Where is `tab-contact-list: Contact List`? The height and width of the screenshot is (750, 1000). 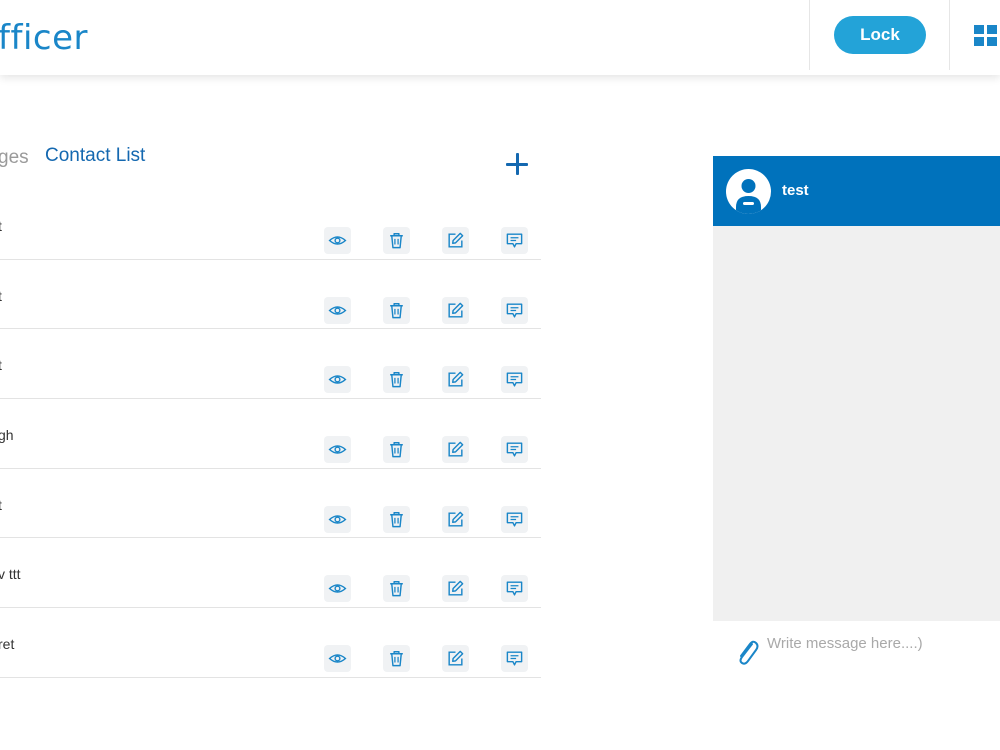
tab-contact-list: Contact List is located at coordinates (95, 156).